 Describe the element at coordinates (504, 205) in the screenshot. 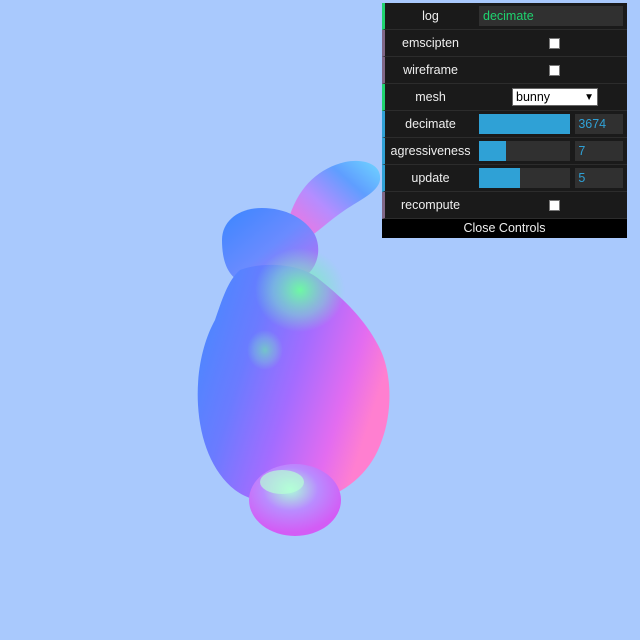

I see `recompute-row: recompute` at that location.